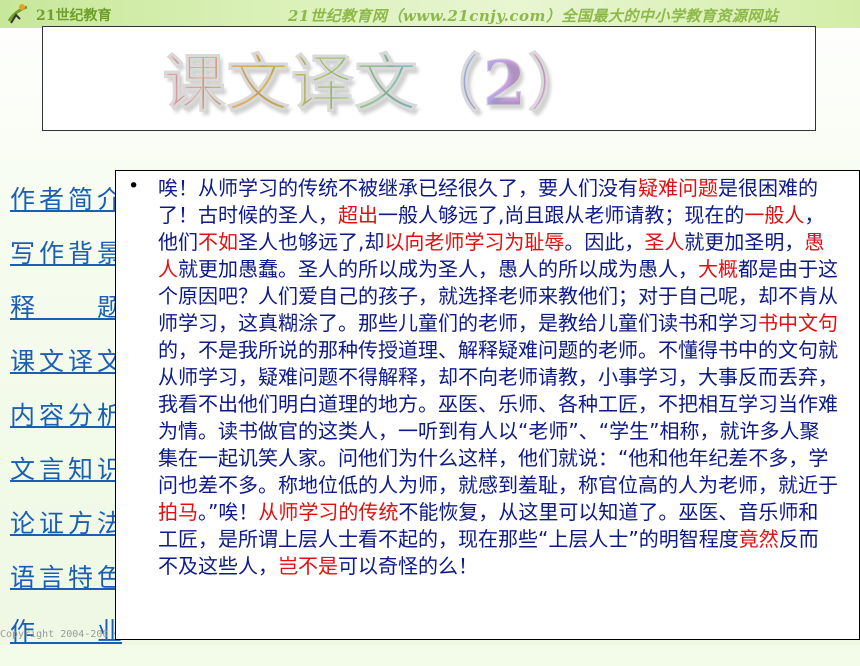 This screenshot has height=666, width=860. Describe the element at coordinates (66, 369) in the screenshot. I see `nav-link-translation: 课文译文` at that location.